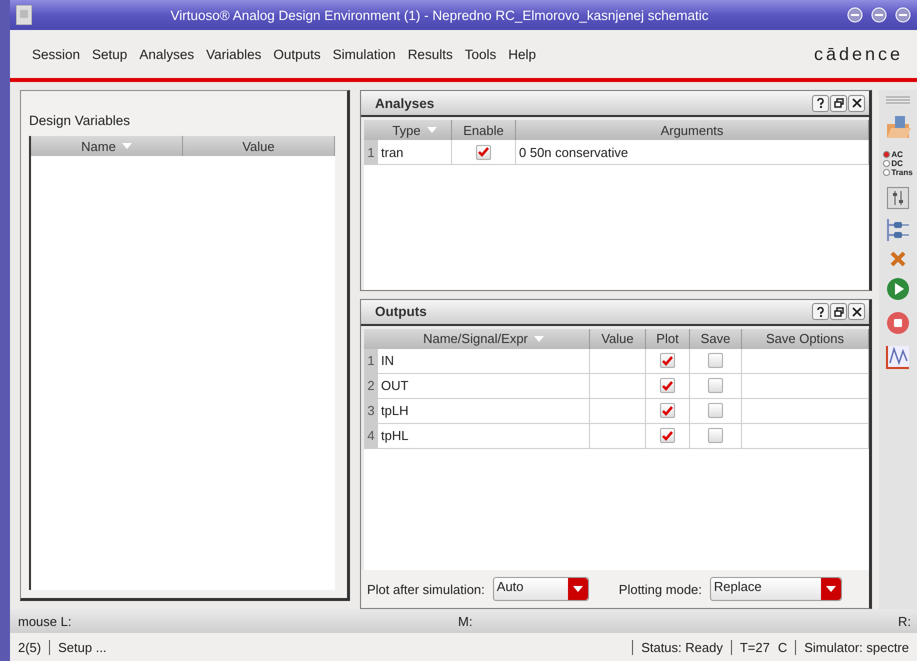 The image size is (917, 661). What do you see at coordinates (540, 589) in the screenshot?
I see `plot-after-dropdown: Auto` at bounding box center [540, 589].